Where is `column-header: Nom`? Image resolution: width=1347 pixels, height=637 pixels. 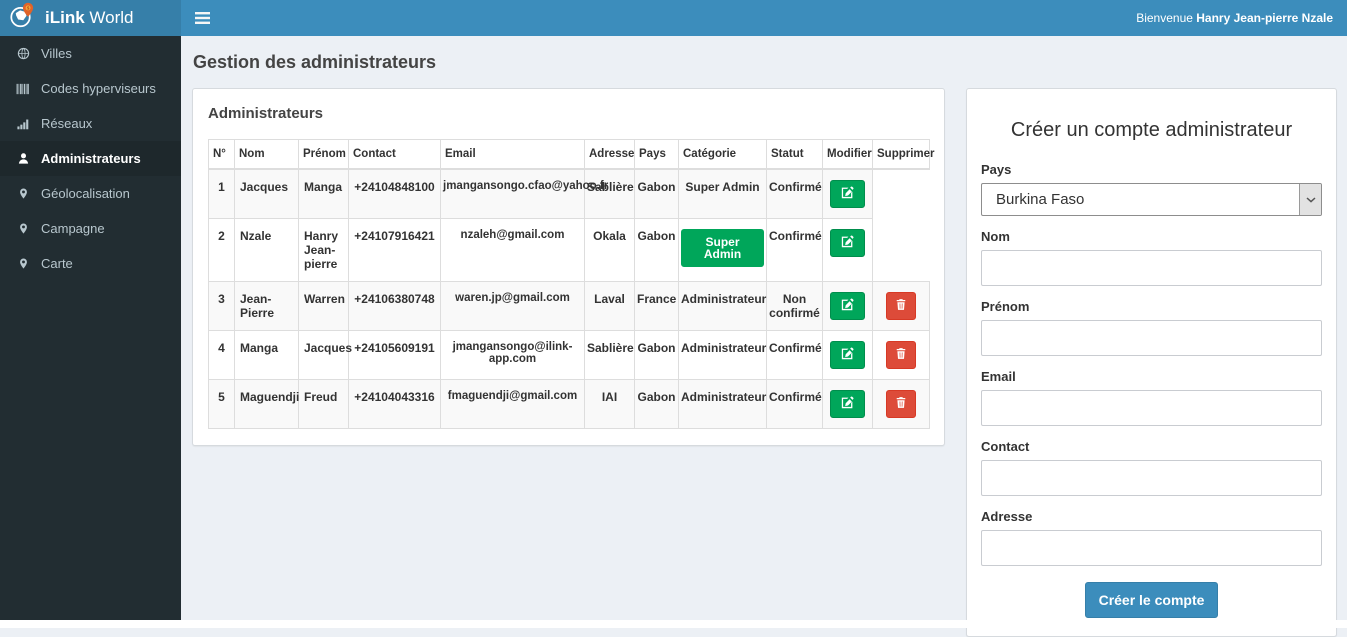 column-header: Nom is located at coordinates (266, 154).